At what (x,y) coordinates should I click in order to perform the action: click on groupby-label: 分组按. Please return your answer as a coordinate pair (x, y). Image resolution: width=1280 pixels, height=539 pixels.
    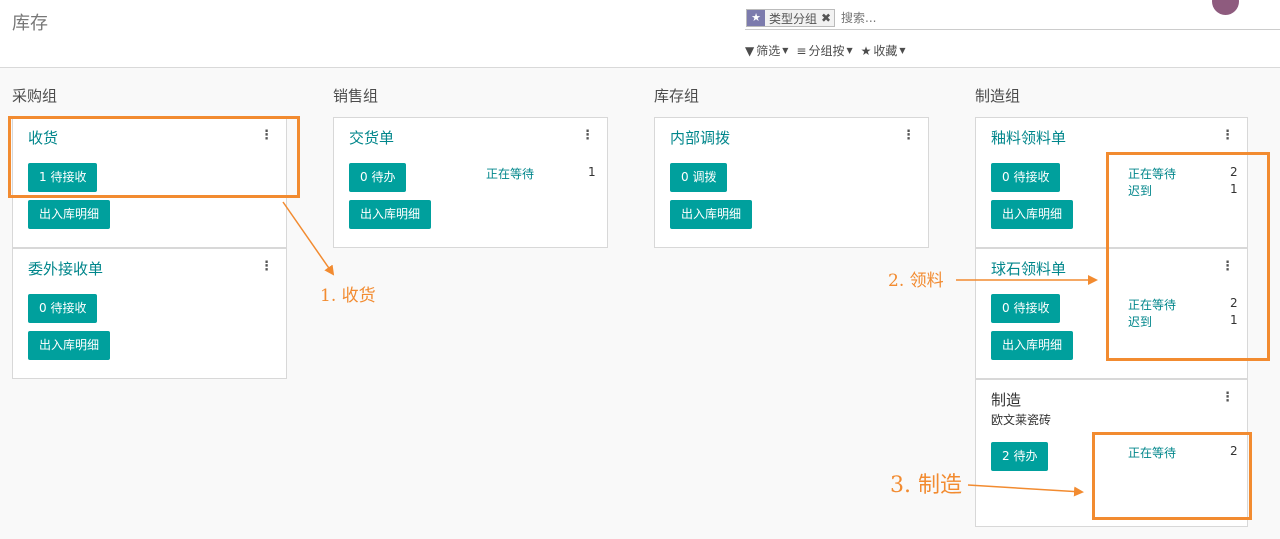
    Looking at the image, I should click on (826, 51).